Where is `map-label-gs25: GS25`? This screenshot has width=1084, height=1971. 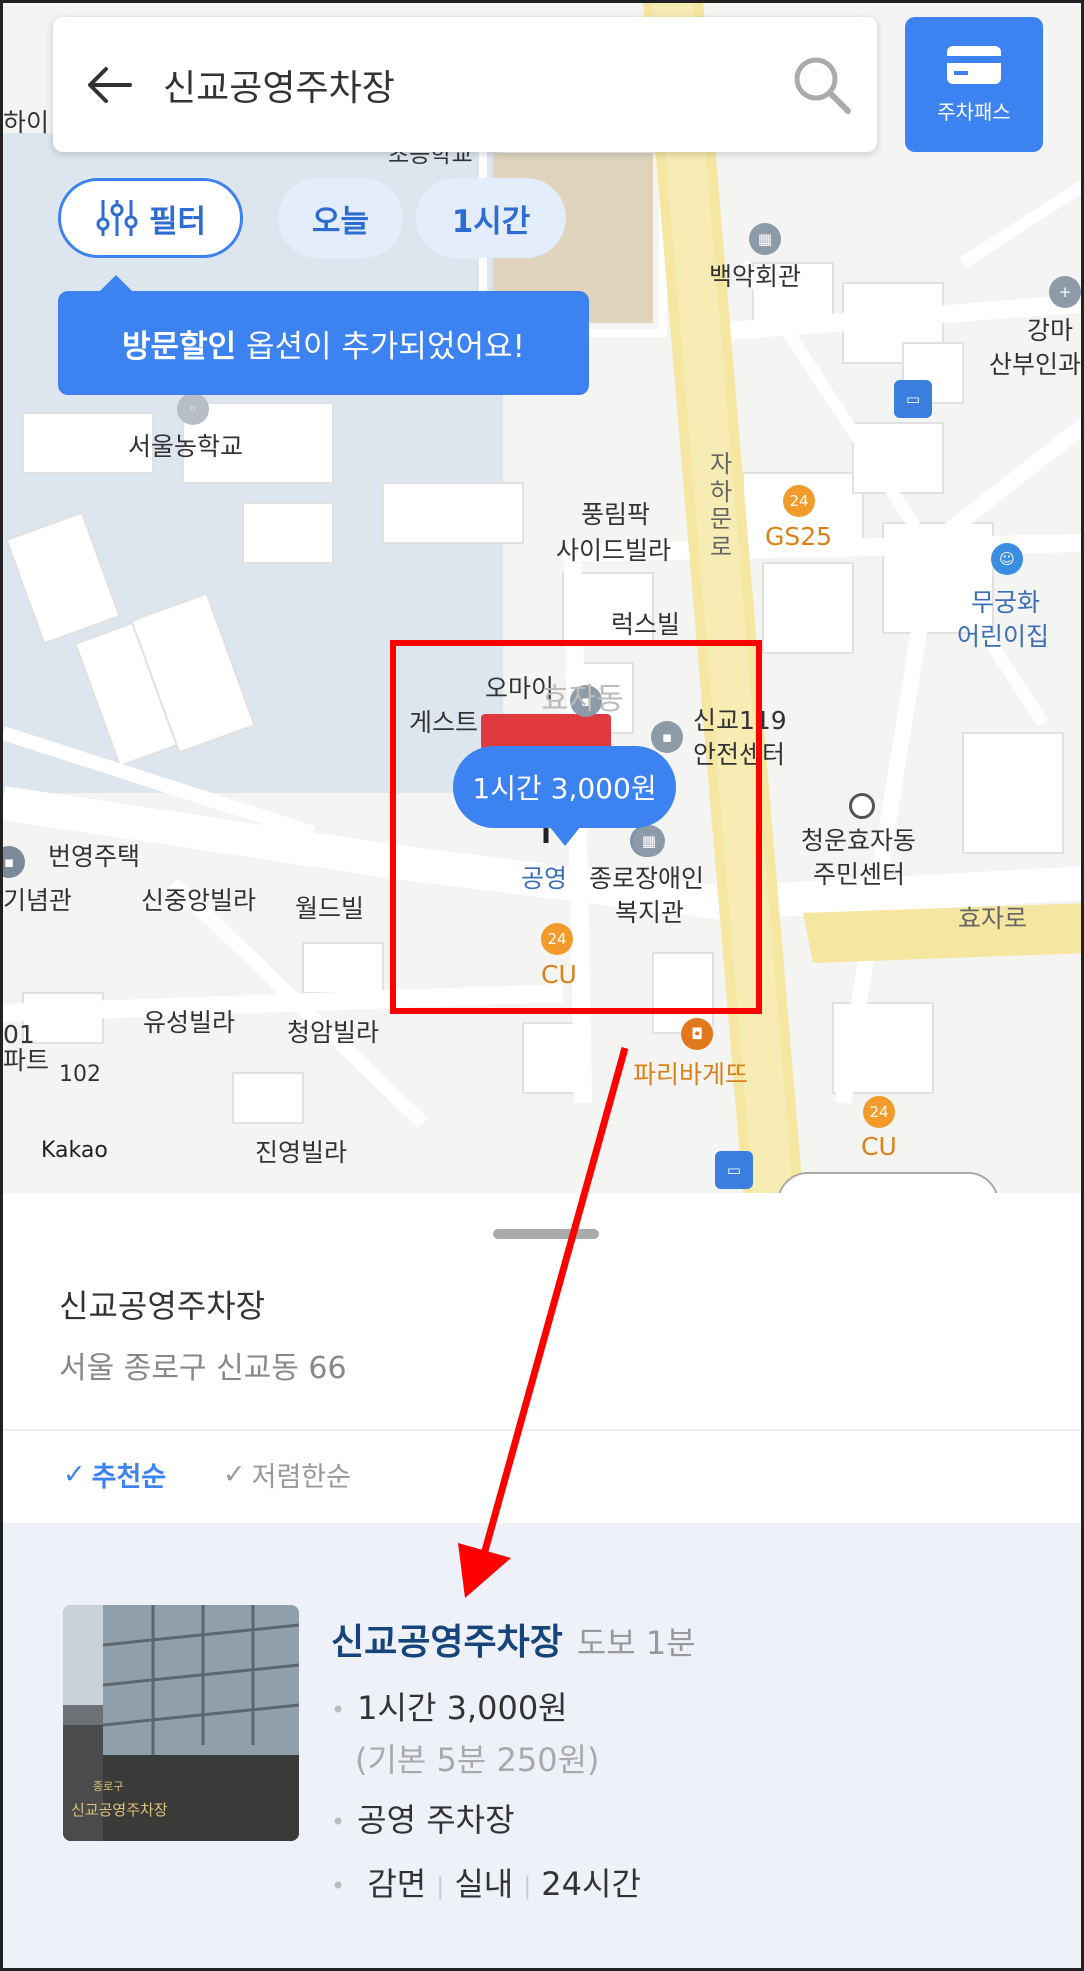 map-label-gs25: GS25 is located at coordinates (799, 536).